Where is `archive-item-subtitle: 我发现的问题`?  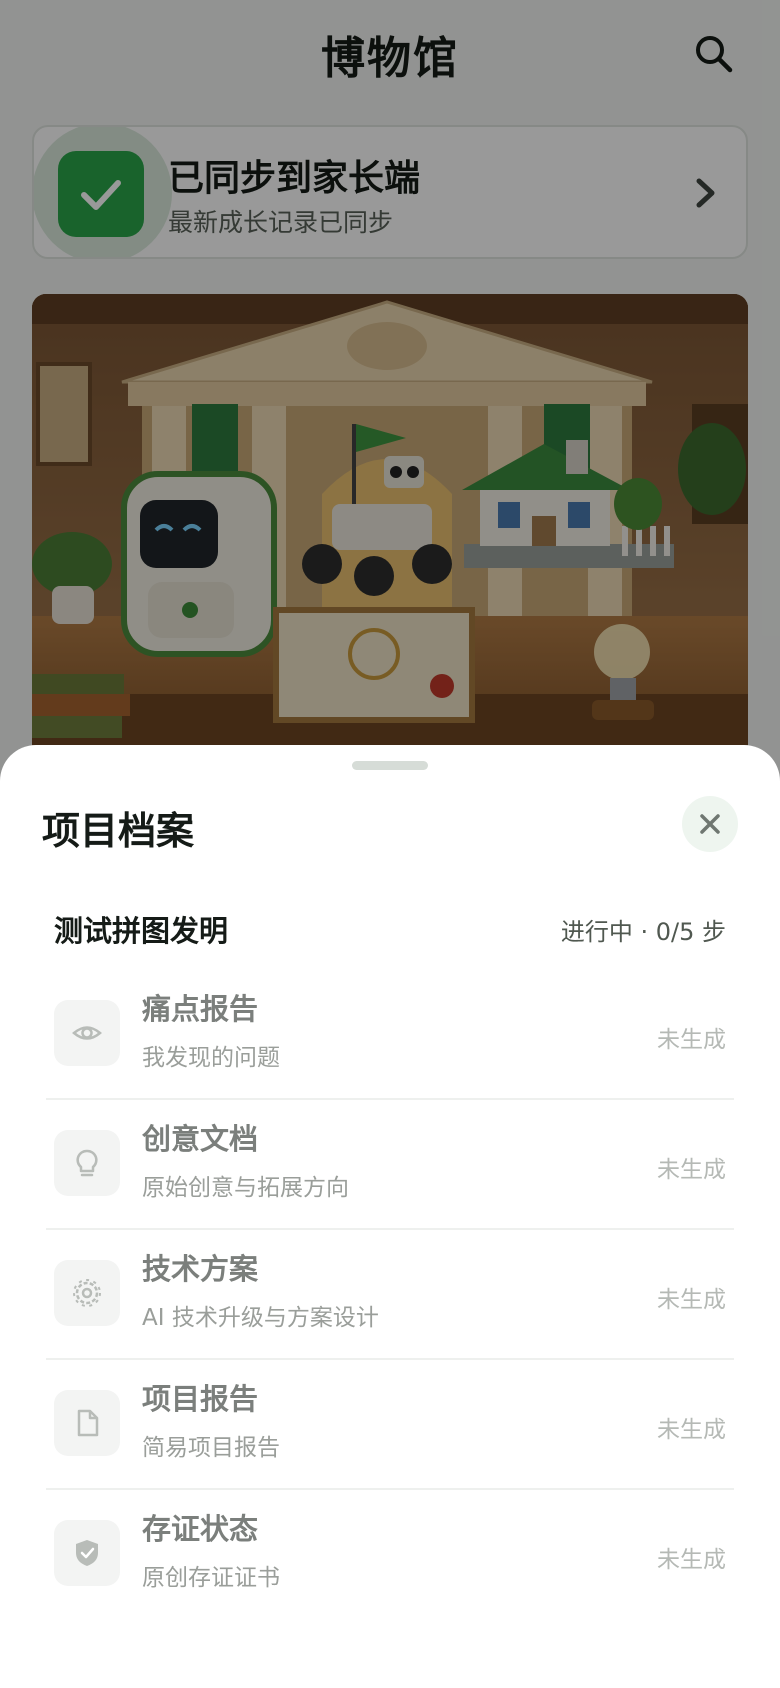 archive-item-subtitle: 我发现的问题 is located at coordinates (211, 1058).